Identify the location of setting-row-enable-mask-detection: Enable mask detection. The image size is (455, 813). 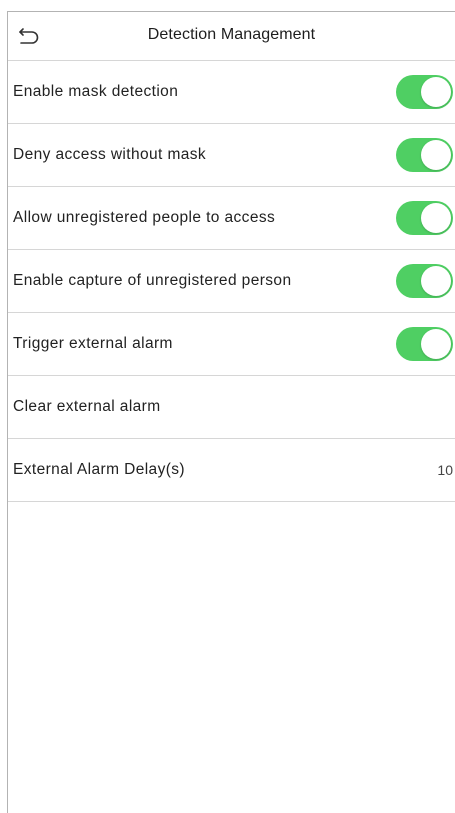
(231, 92).